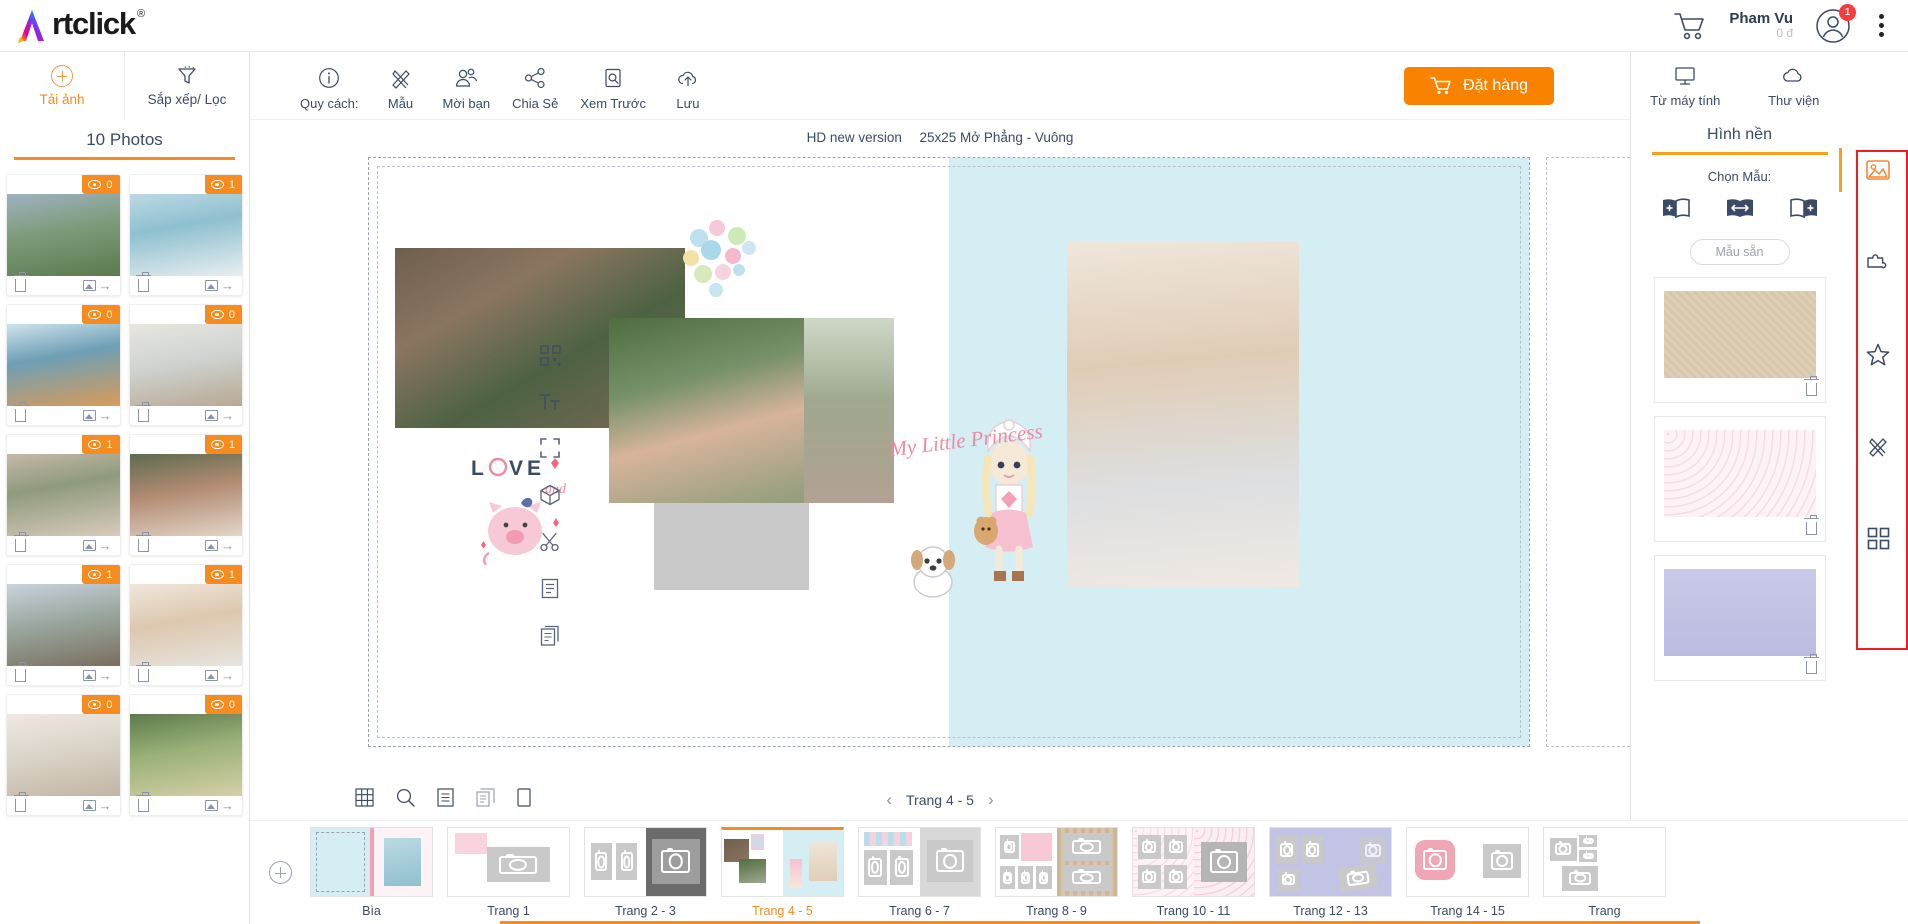 The image size is (1908, 924). Describe the element at coordinates (933, 571) in the screenshot. I see `puppy-clipart` at that location.